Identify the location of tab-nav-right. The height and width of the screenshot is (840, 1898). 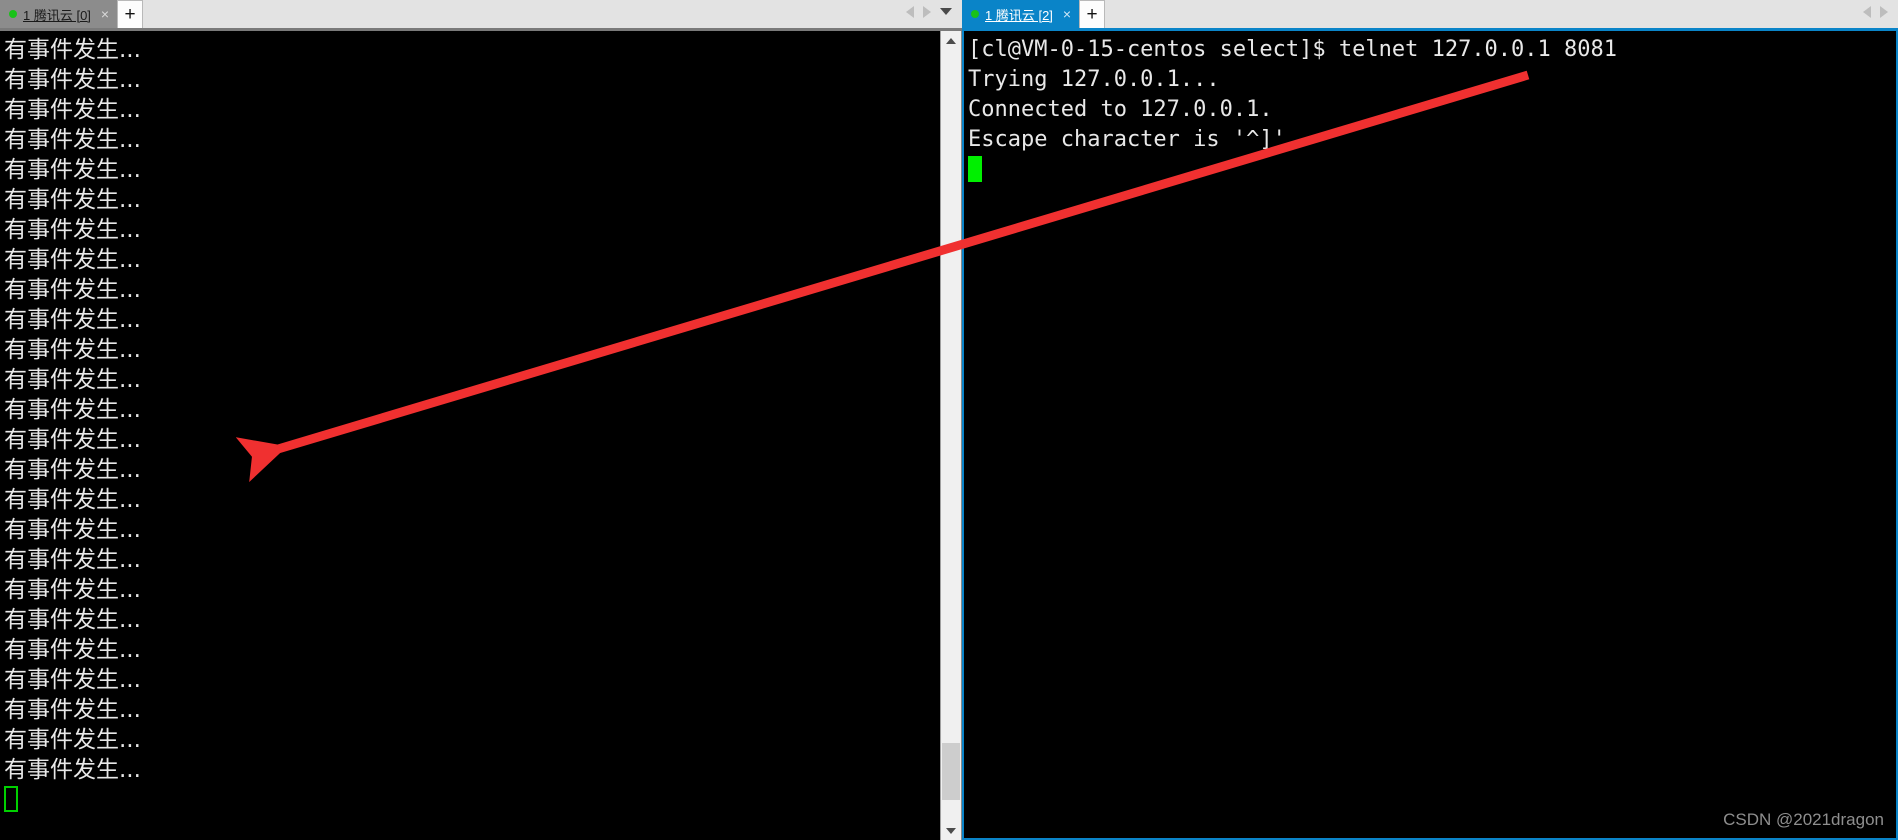
(1880, 14).